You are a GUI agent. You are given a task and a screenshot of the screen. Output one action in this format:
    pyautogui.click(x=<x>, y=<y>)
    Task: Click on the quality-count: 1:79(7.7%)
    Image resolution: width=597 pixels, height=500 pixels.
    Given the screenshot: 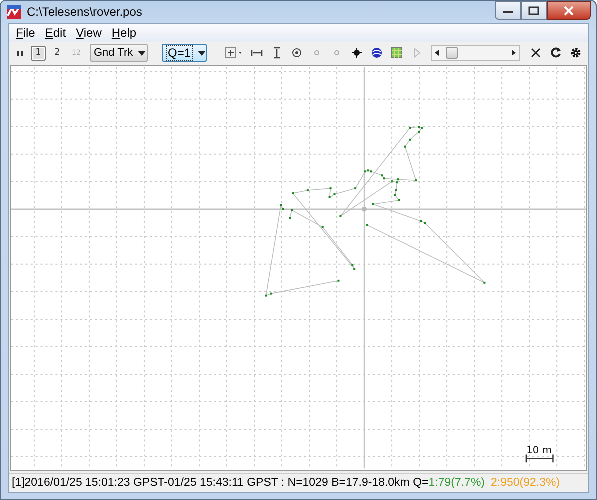 What is the action you would take?
    pyautogui.click(x=457, y=483)
    